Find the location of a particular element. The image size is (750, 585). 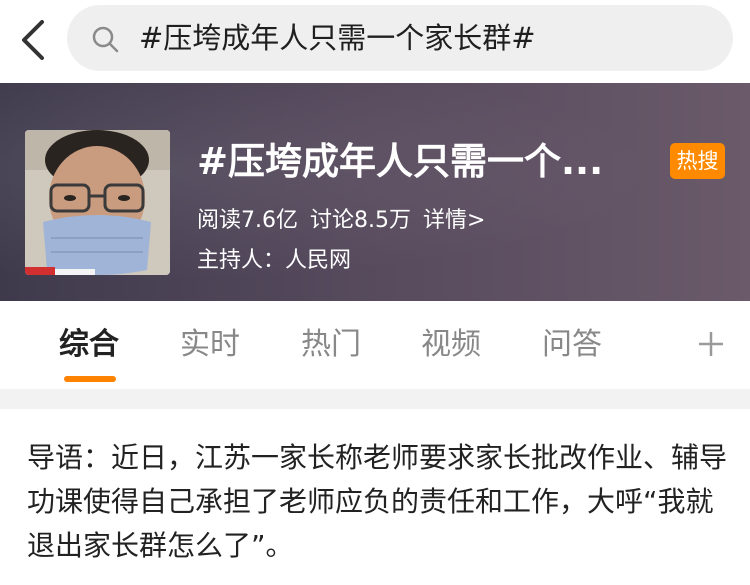

active-tab-indicator is located at coordinates (90, 379).